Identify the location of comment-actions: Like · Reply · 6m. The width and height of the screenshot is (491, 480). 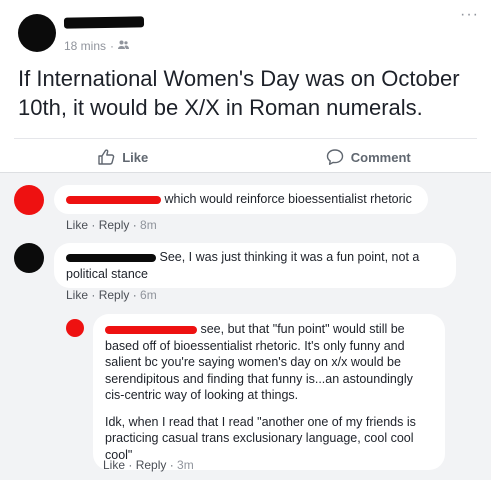
(111, 295).